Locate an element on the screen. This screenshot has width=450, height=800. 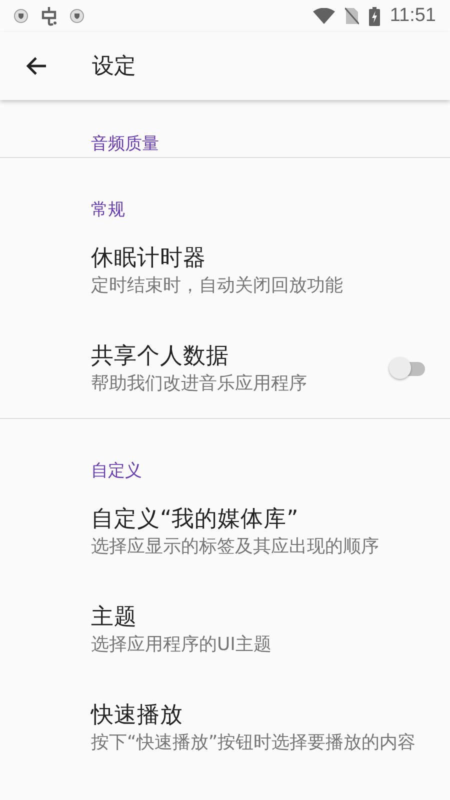
section-header: 常规 is located at coordinates (108, 210).